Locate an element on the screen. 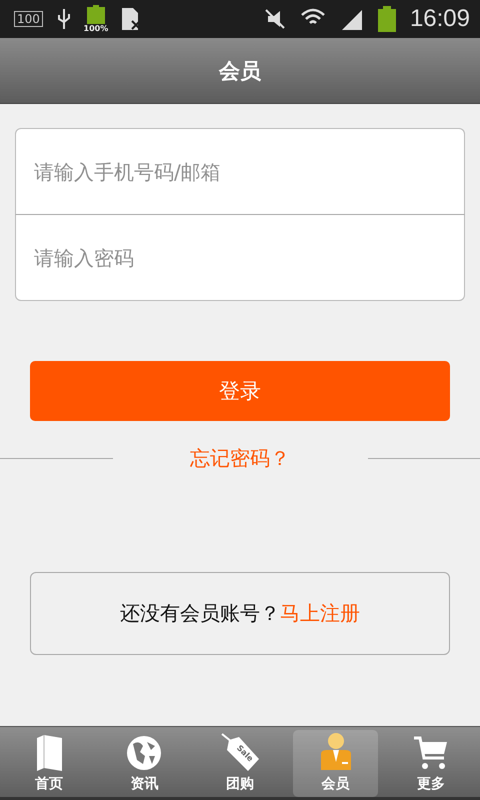  battery-icon is located at coordinates (387, 19).